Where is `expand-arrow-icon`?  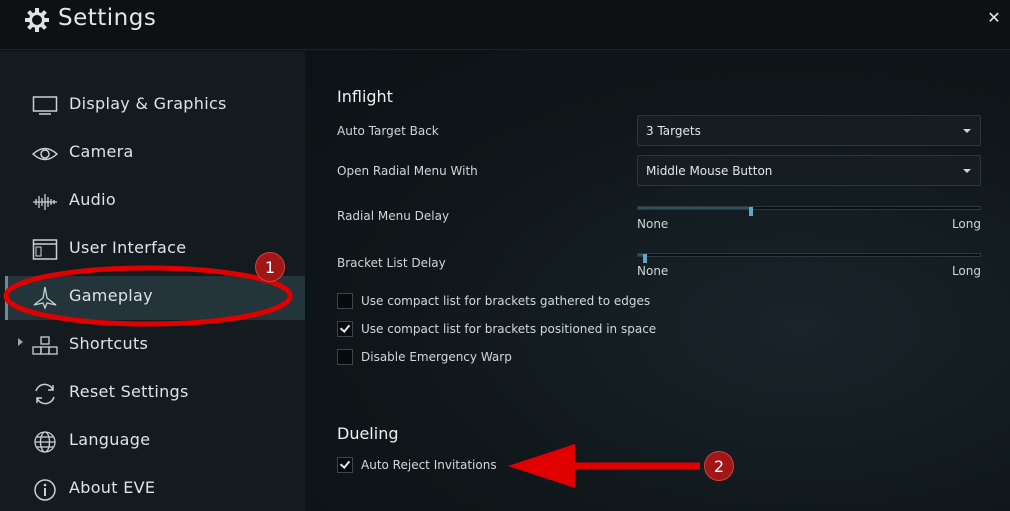 expand-arrow-icon is located at coordinates (20, 342).